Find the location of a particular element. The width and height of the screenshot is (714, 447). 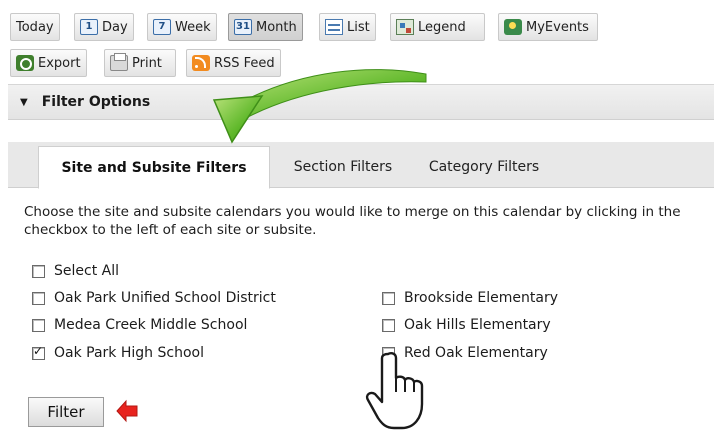

checkbox-box-checked: ✓ is located at coordinates (38, 351).